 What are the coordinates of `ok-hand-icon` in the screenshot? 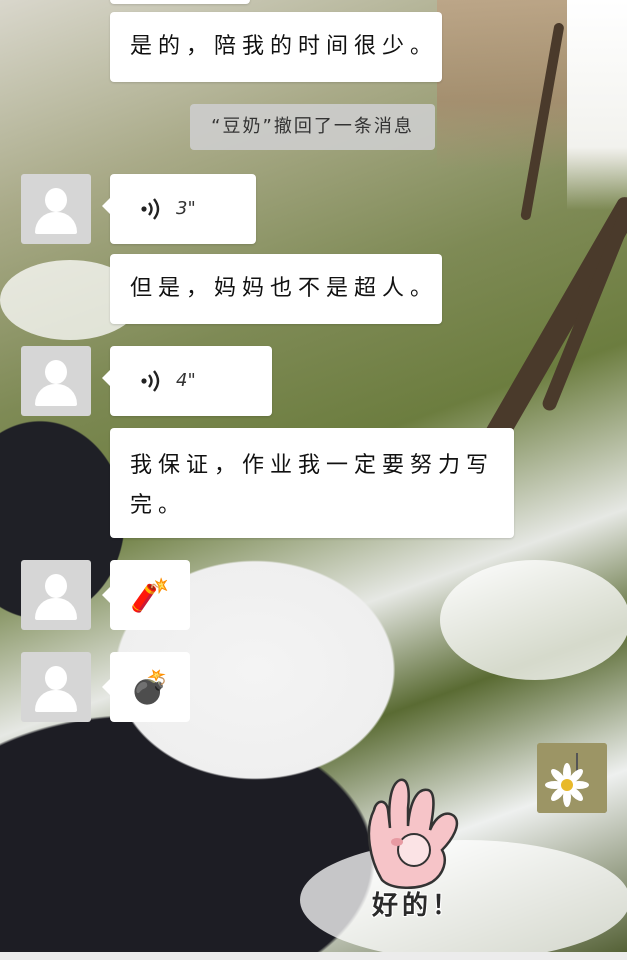 It's located at (413, 833).